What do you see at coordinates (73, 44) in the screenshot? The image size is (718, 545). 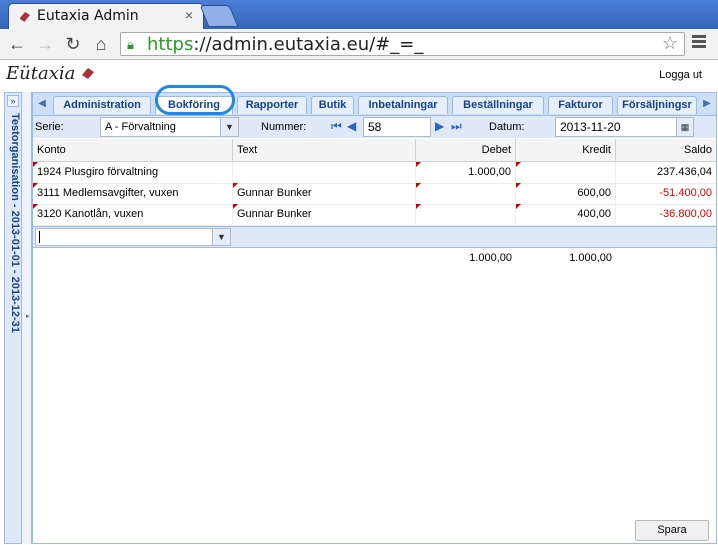 I see `reload-icon: ↻` at bounding box center [73, 44].